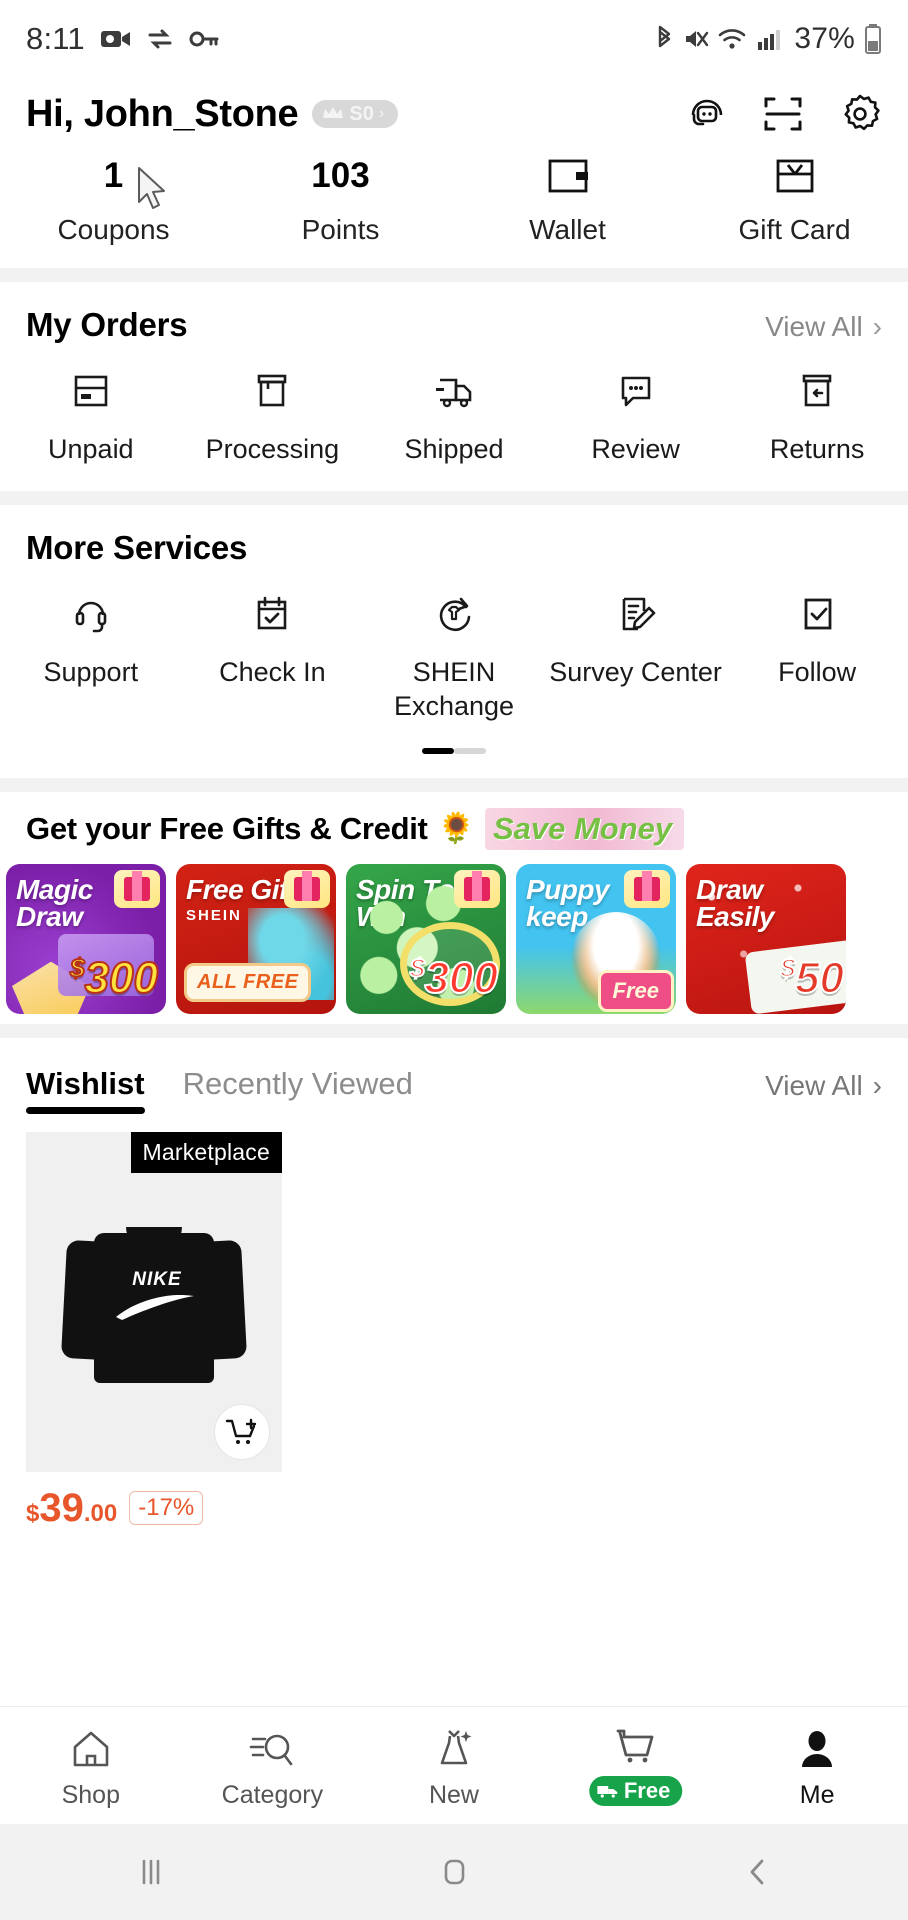  What do you see at coordinates (272, 1746) in the screenshot?
I see `category-search-icon` at bounding box center [272, 1746].